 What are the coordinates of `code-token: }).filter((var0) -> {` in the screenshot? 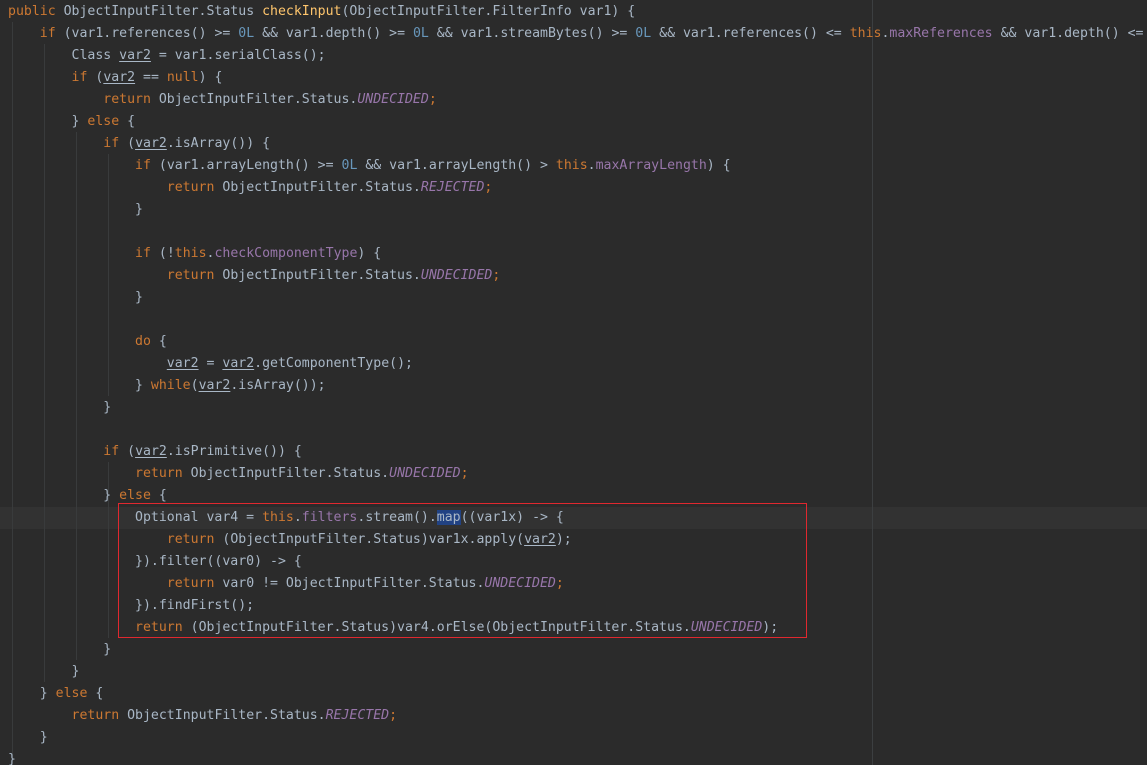 It's located at (155, 561).